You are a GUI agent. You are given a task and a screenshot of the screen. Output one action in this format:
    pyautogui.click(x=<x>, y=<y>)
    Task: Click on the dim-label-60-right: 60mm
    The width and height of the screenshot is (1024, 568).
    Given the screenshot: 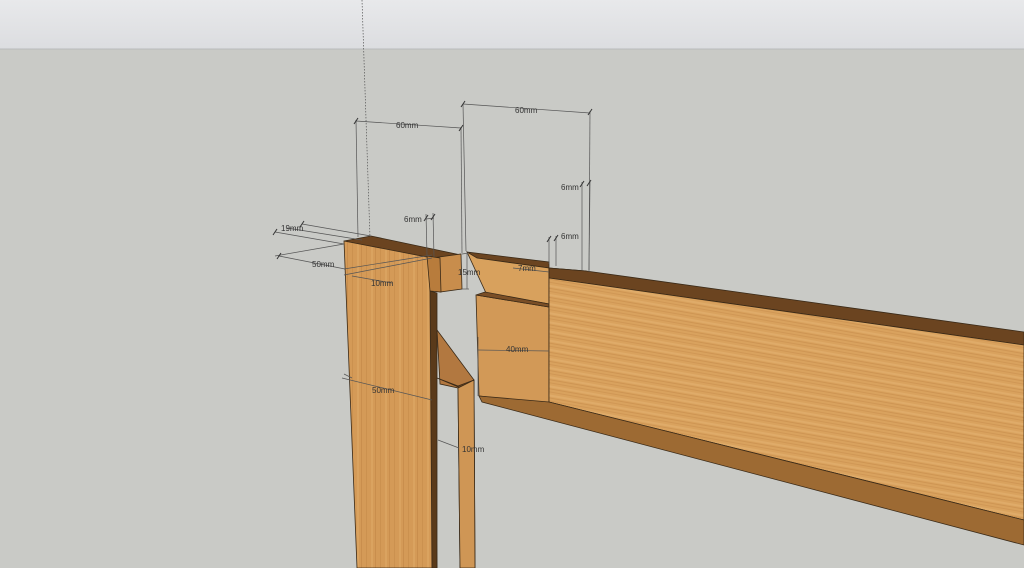 What is the action you would take?
    pyautogui.click(x=526, y=110)
    